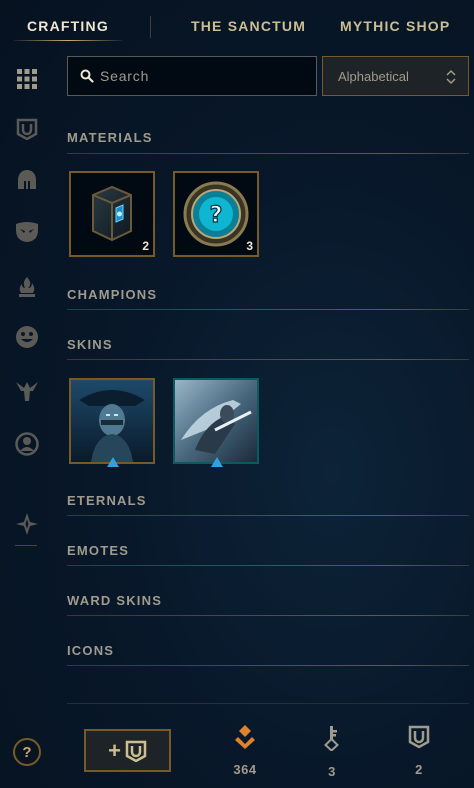 The image size is (474, 788). I want to click on mask-icon, so click(27, 232).